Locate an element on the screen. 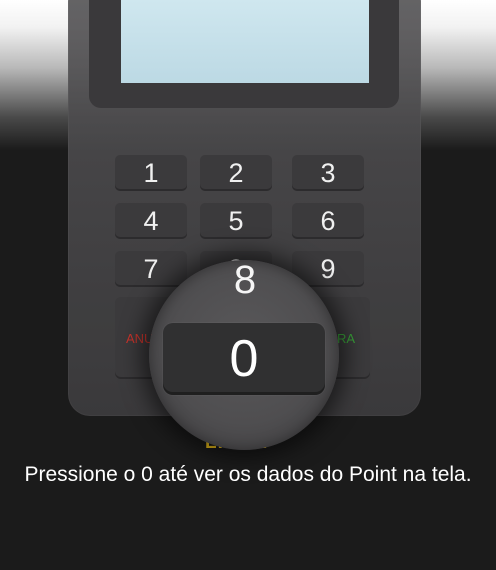 This screenshot has height=570, width=496. device-screen is located at coordinates (245, 41).